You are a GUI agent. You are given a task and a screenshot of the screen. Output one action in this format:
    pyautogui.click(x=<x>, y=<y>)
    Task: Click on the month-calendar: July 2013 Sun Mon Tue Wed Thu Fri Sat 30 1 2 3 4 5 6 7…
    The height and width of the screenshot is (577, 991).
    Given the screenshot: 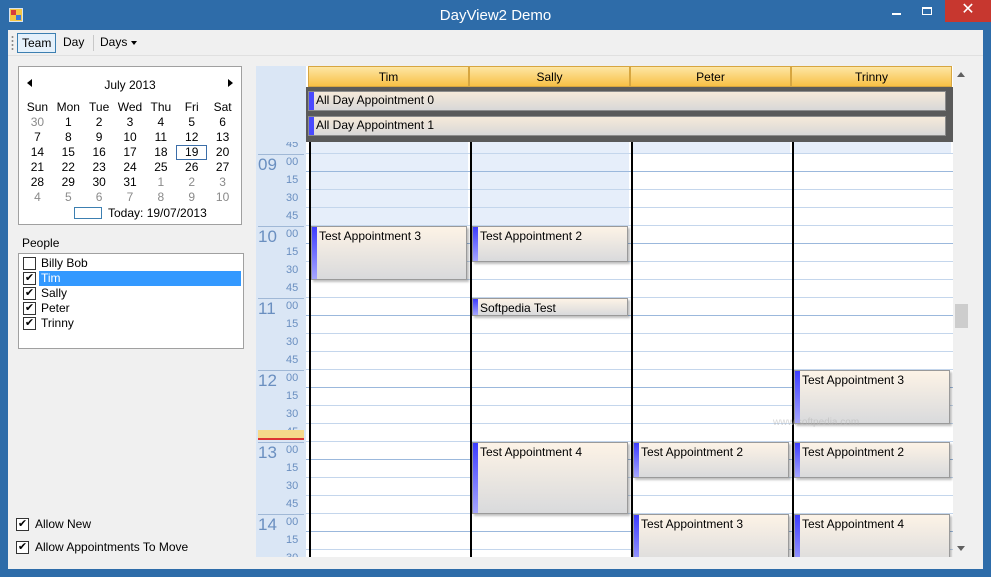 What is the action you would take?
    pyautogui.click(x=130, y=145)
    